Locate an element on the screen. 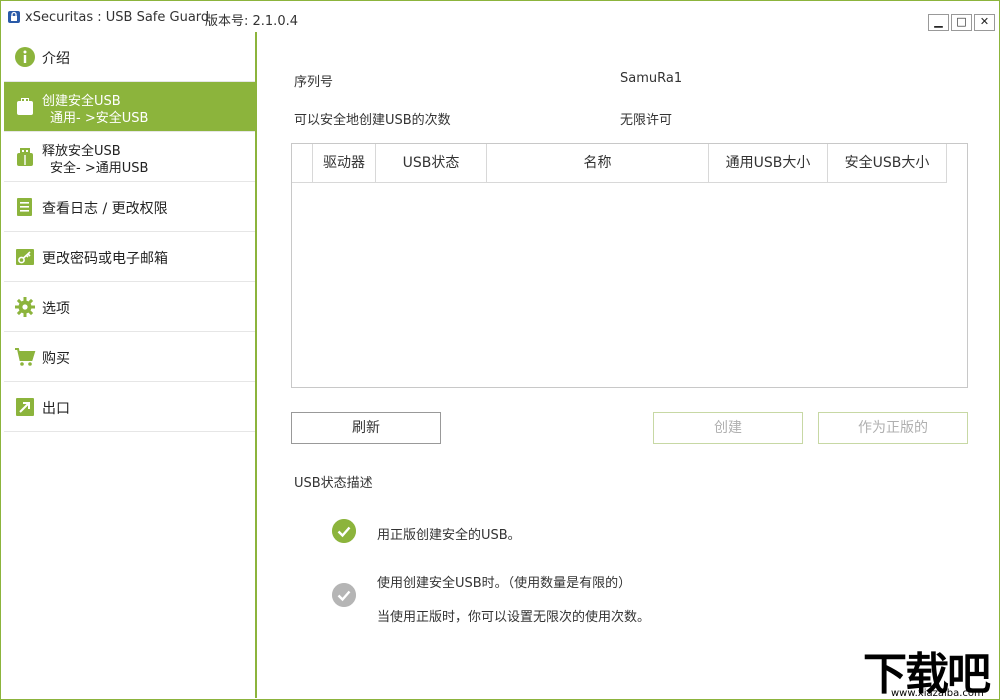  sidebar-item-label: 介绍 is located at coordinates (56, 59).